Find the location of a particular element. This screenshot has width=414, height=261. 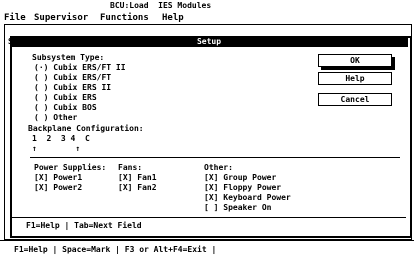

checkbox-label: Speaker On is located at coordinates (247, 207).